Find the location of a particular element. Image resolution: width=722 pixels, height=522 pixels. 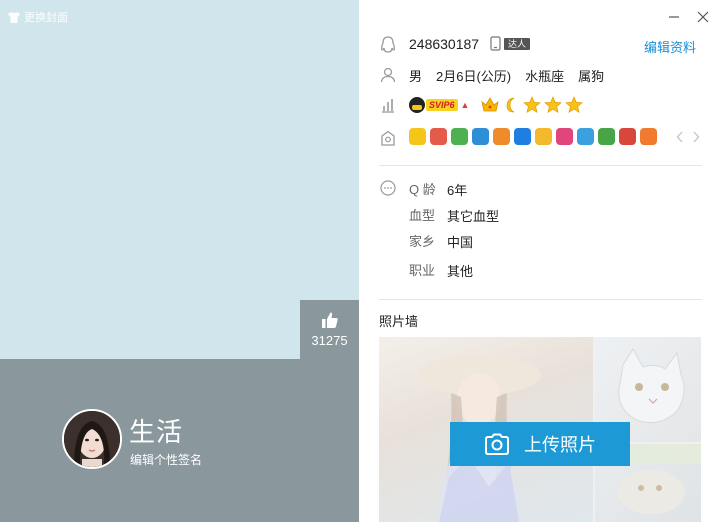

services-next-button is located at coordinates (696, 138).